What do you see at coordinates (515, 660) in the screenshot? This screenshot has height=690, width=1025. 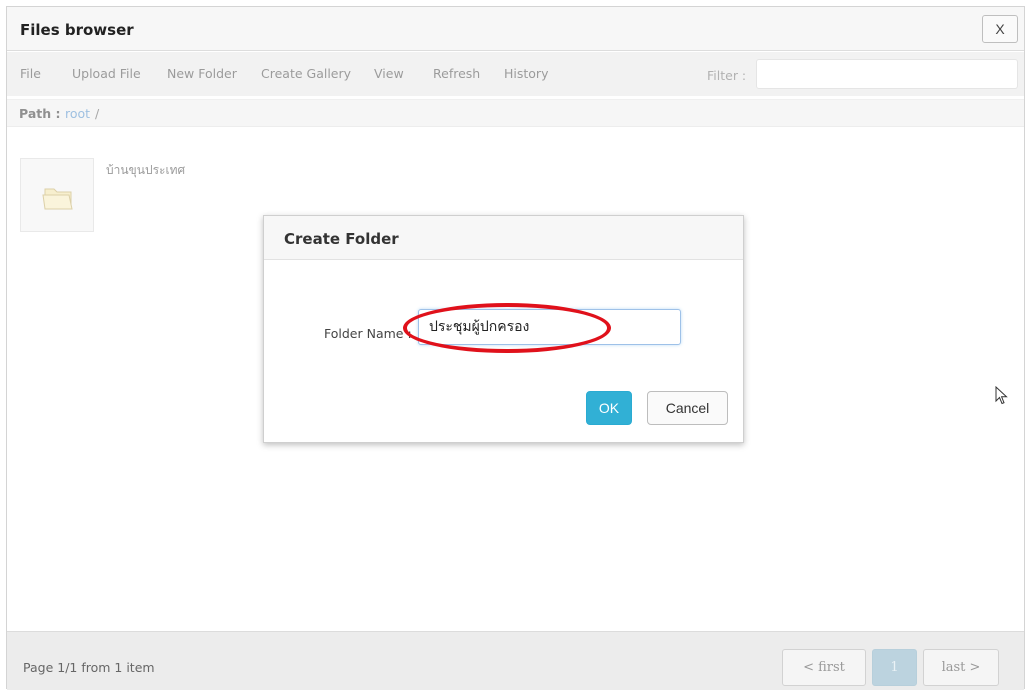 I see `pagination-footer: Page 1/1 from 1 item < first 1 last >` at bounding box center [515, 660].